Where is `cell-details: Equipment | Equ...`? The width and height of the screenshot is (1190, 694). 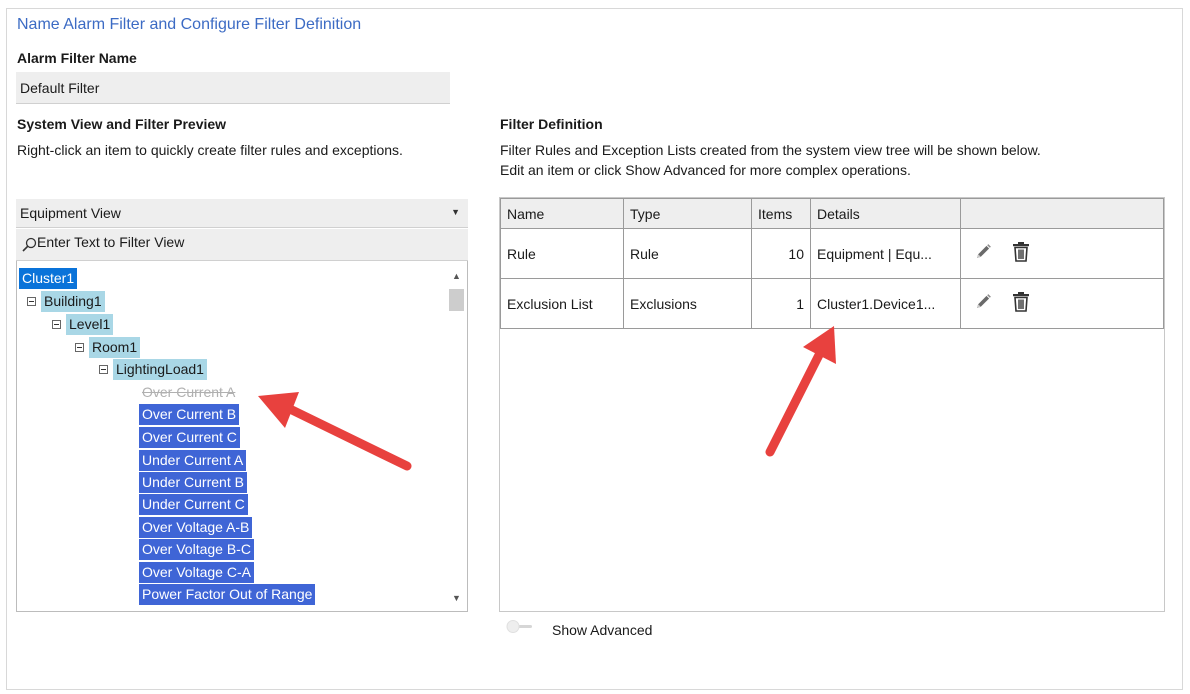 cell-details: Equipment | Equ... is located at coordinates (885, 253).